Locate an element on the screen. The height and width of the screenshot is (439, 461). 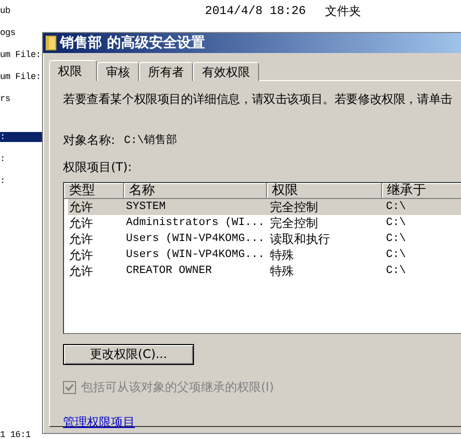
file-type: 文件夹 is located at coordinates (343, 11).